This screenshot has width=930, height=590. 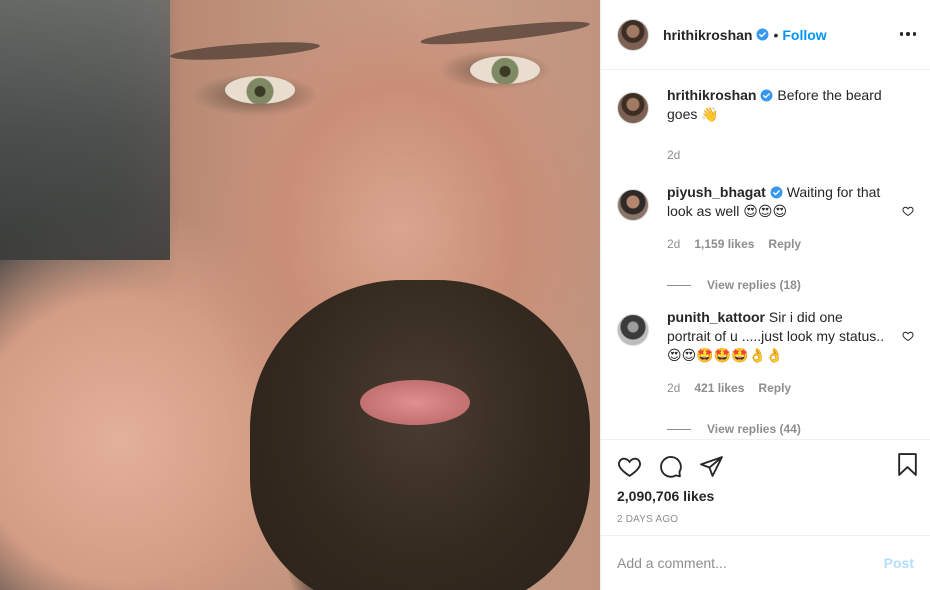 I want to click on follow-button: Follow, so click(x=804, y=35).